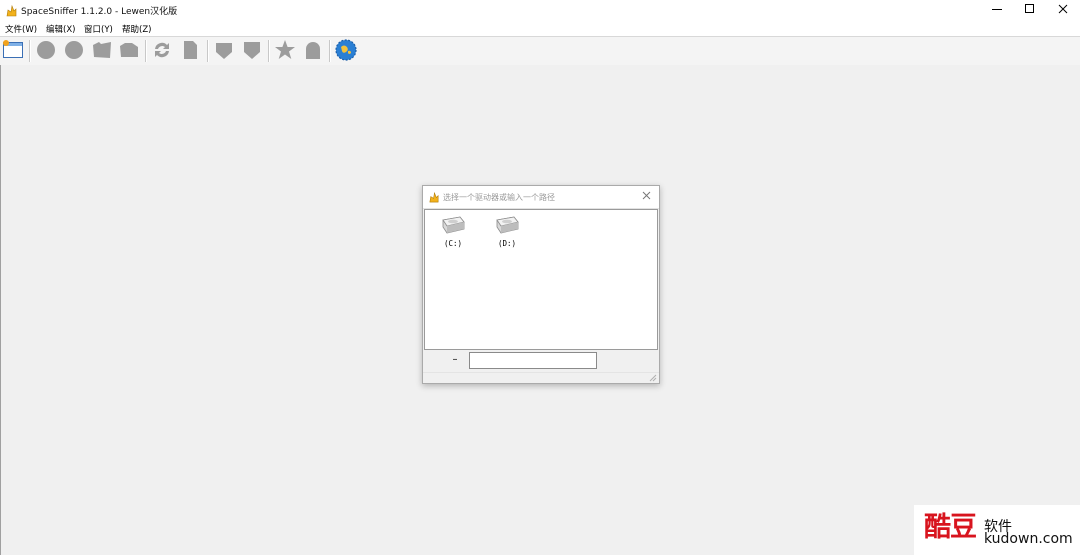 The width and height of the screenshot is (1080, 555). What do you see at coordinates (98, 29) in the screenshot?
I see `menu-window: 窗口(Y)` at bounding box center [98, 29].